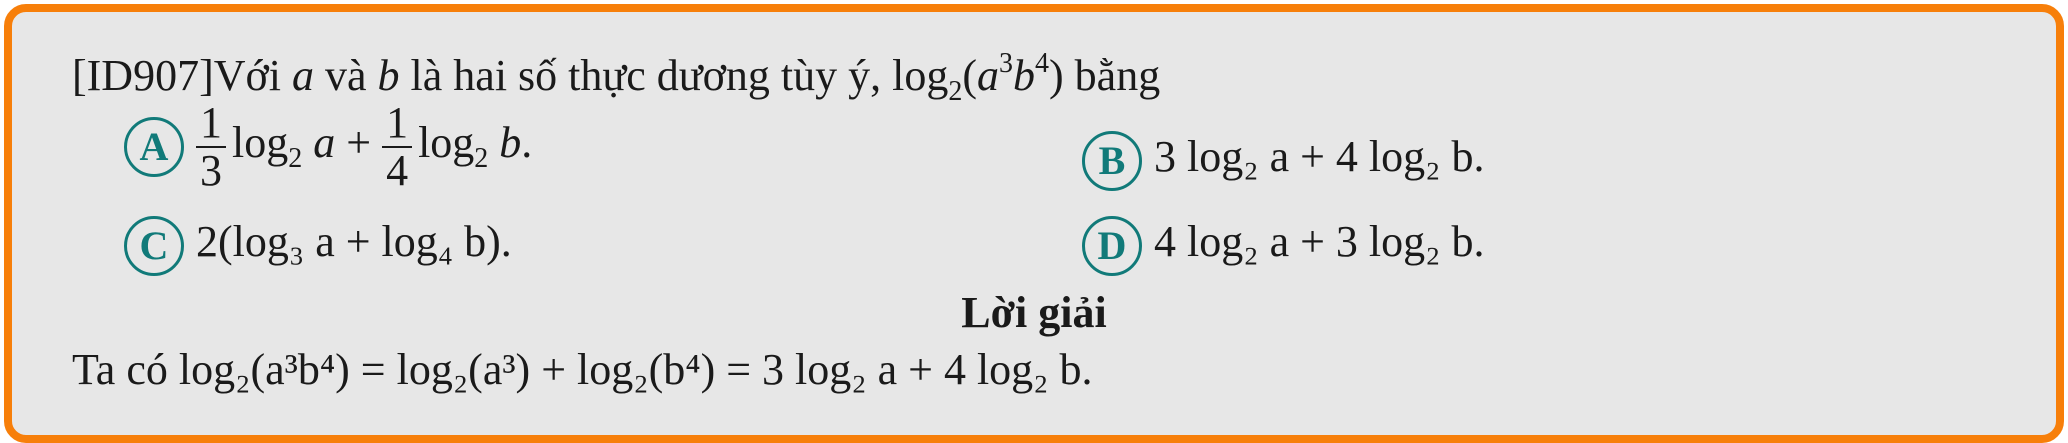  What do you see at coordinates (211, 146) in the screenshot?
I see `fraction-one-third: 13` at bounding box center [211, 146].